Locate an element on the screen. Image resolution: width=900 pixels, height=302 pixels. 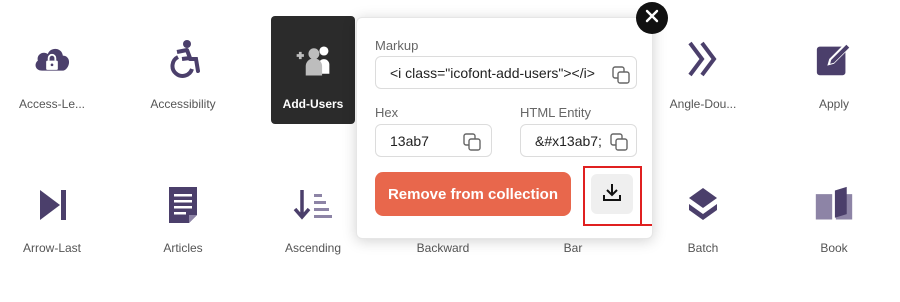
markup-field: <i class="icofont-add-users"></i> is located at coordinates (506, 72).